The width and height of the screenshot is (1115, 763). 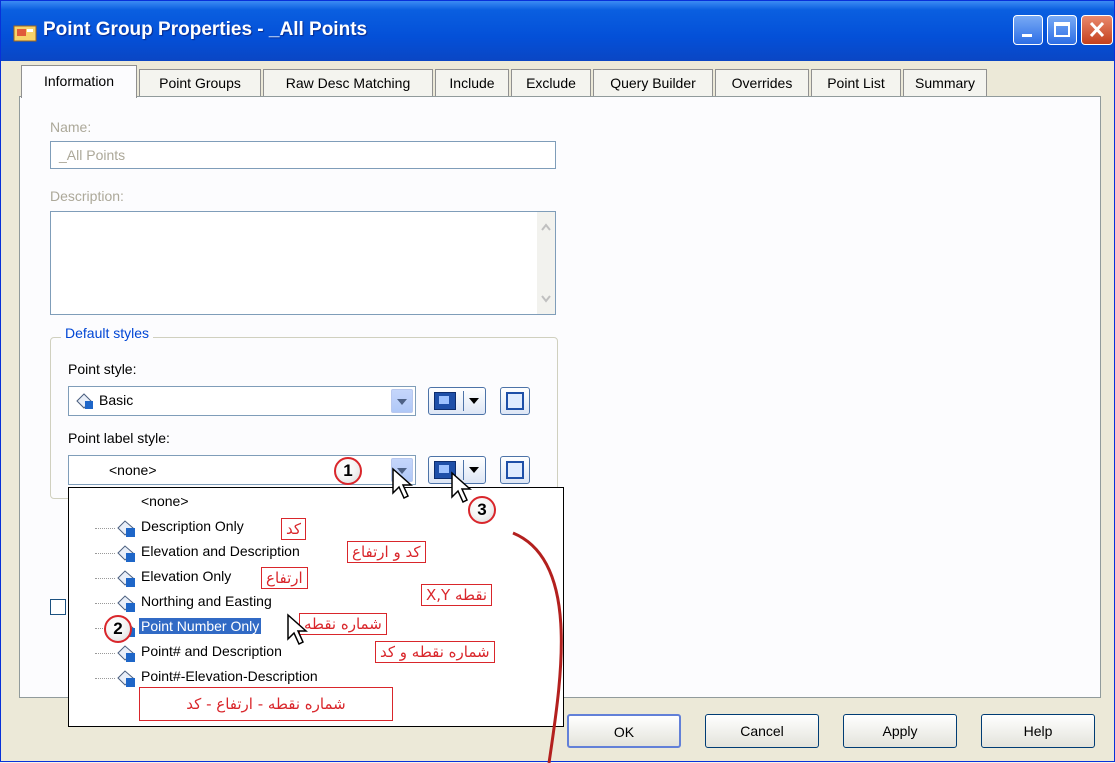 What do you see at coordinates (116, 400) in the screenshot?
I see `point-style-value: Basic` at bounding box center [116, 400].